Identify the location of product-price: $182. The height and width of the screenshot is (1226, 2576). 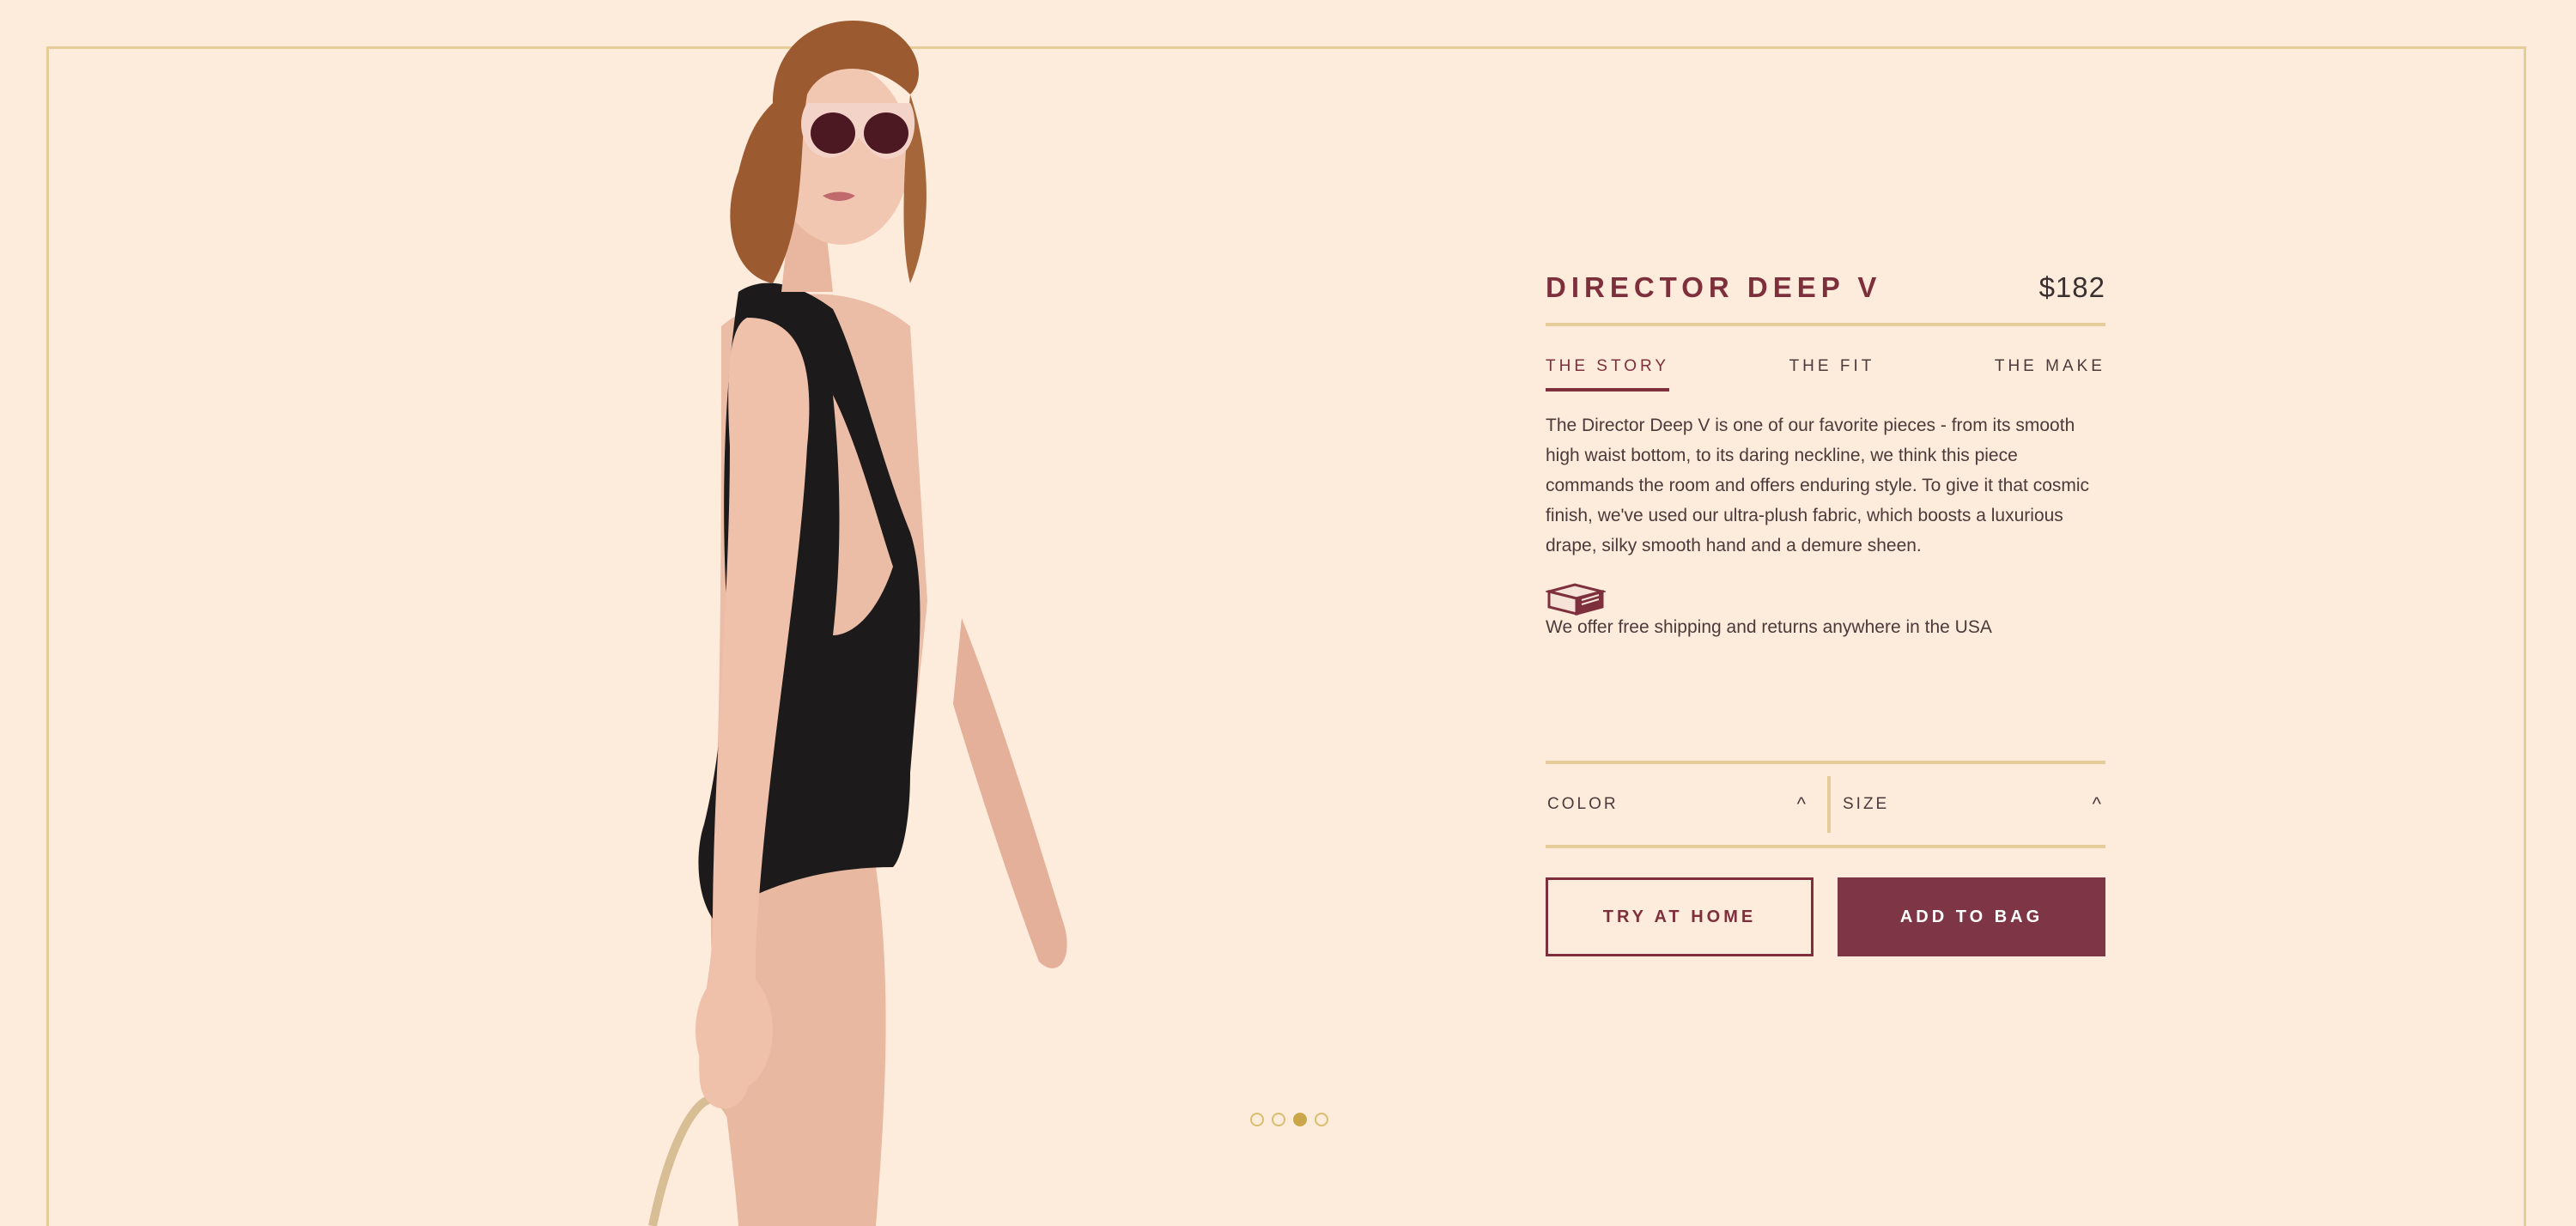
(2071, 287).